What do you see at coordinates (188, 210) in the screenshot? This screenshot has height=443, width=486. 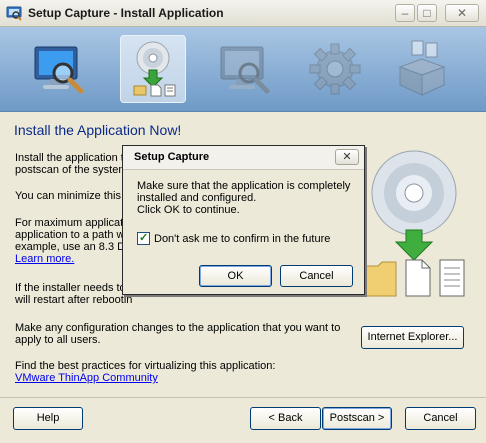 I see `text-line: Click OK to continue.` at bounding box center [188, 210].